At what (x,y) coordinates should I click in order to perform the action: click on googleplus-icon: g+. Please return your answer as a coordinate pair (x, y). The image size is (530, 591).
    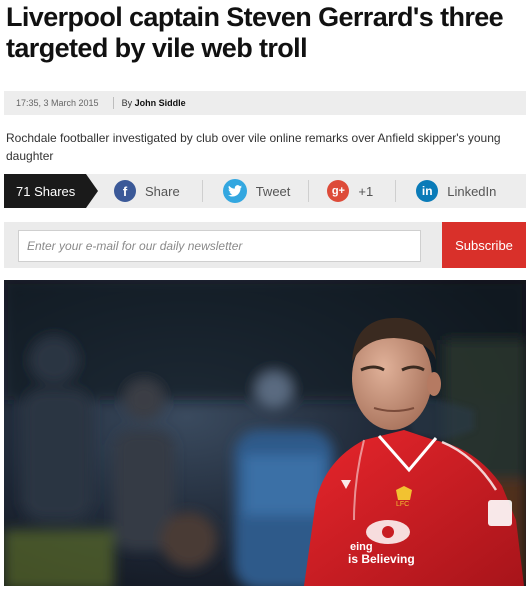
    Looking at the image, I should click on (338, 191).